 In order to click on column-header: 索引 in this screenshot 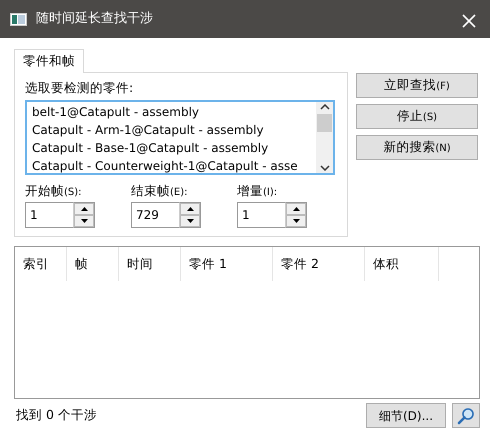, I will do `click(41, 264)`.